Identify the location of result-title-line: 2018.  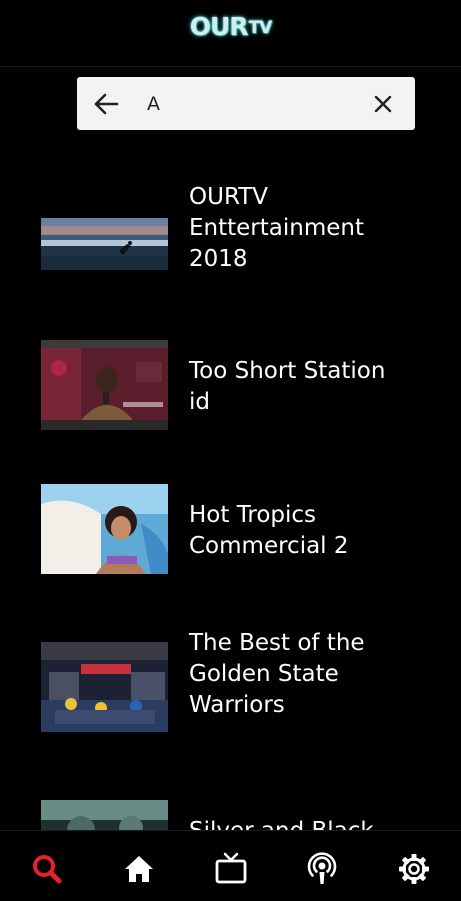
(218, 259).